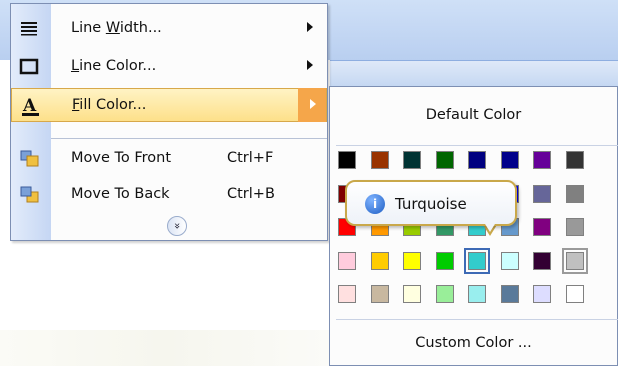 The width and height of the screenshot is (618, 366). I want to click on menu-item-shortcut: Ctrl+F, so click(250, 158).